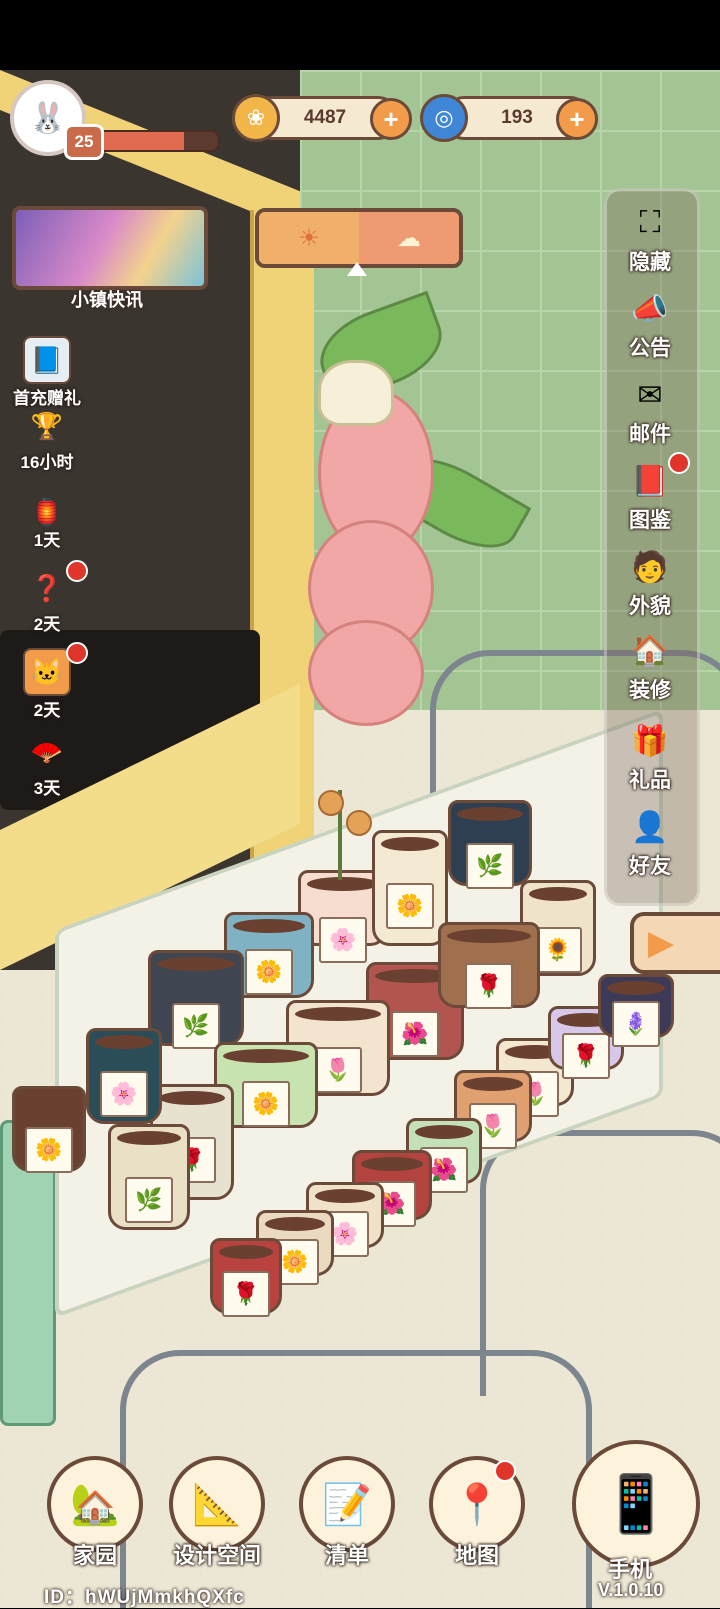 The image size is (720, 1609). I want to click on town-news-label: 小镇快讯, so click(107, 300).